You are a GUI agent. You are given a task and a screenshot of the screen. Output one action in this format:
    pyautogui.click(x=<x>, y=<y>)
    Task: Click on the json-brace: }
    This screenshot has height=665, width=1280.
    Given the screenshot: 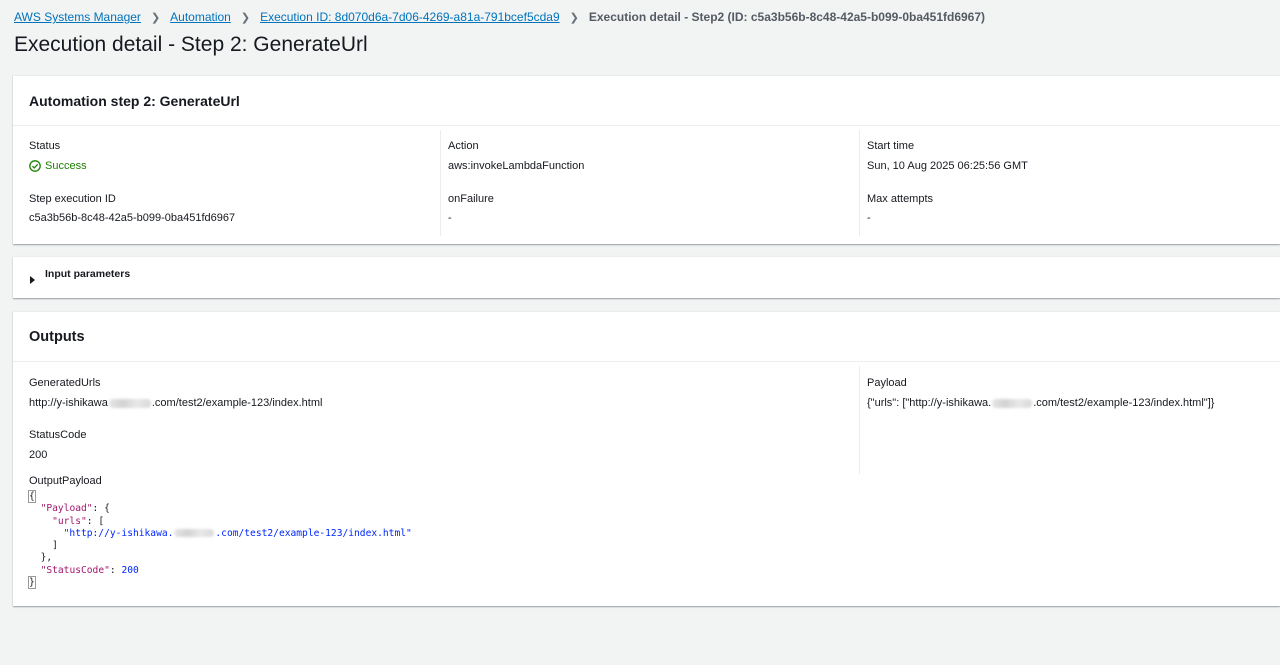 What is the action you would take?
    pyautogui.click(x=32, y=583)
    